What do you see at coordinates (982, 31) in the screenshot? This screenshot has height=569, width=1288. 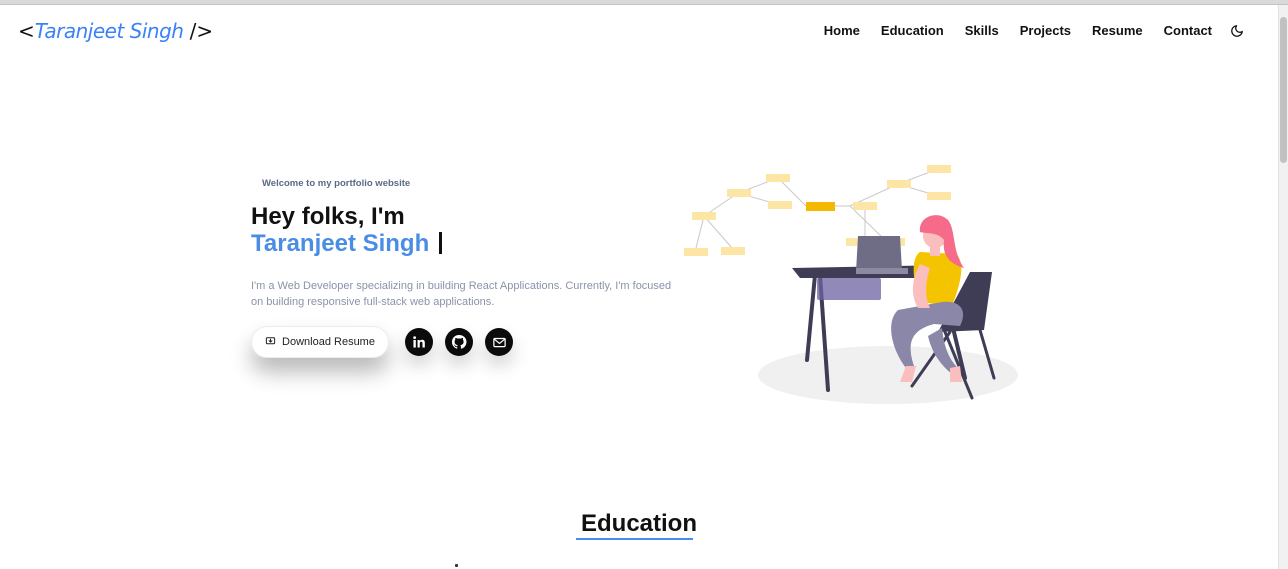 I see `nav-skills: Skills` at bounding box center [982, 31].